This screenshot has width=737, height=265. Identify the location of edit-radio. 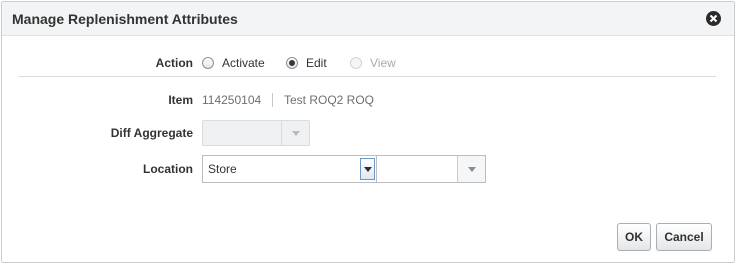
(292, 63).